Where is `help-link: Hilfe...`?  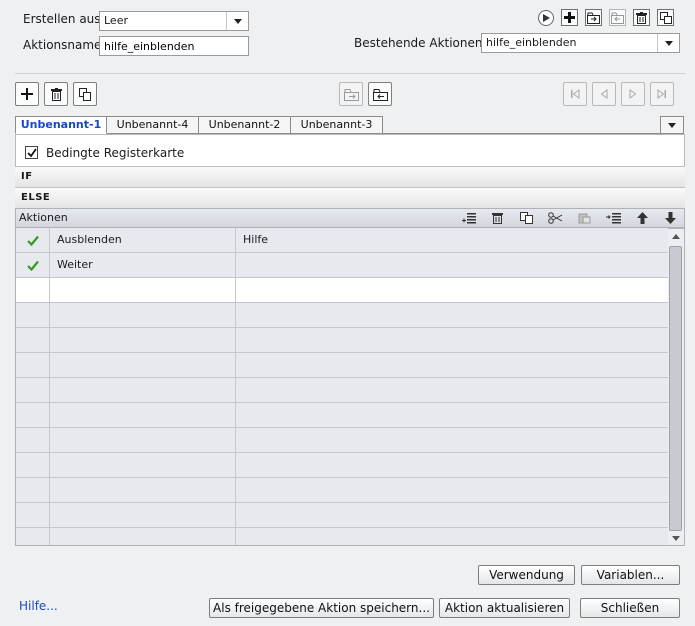 help-link: Hilfe... is located at coordinates (38, 606).